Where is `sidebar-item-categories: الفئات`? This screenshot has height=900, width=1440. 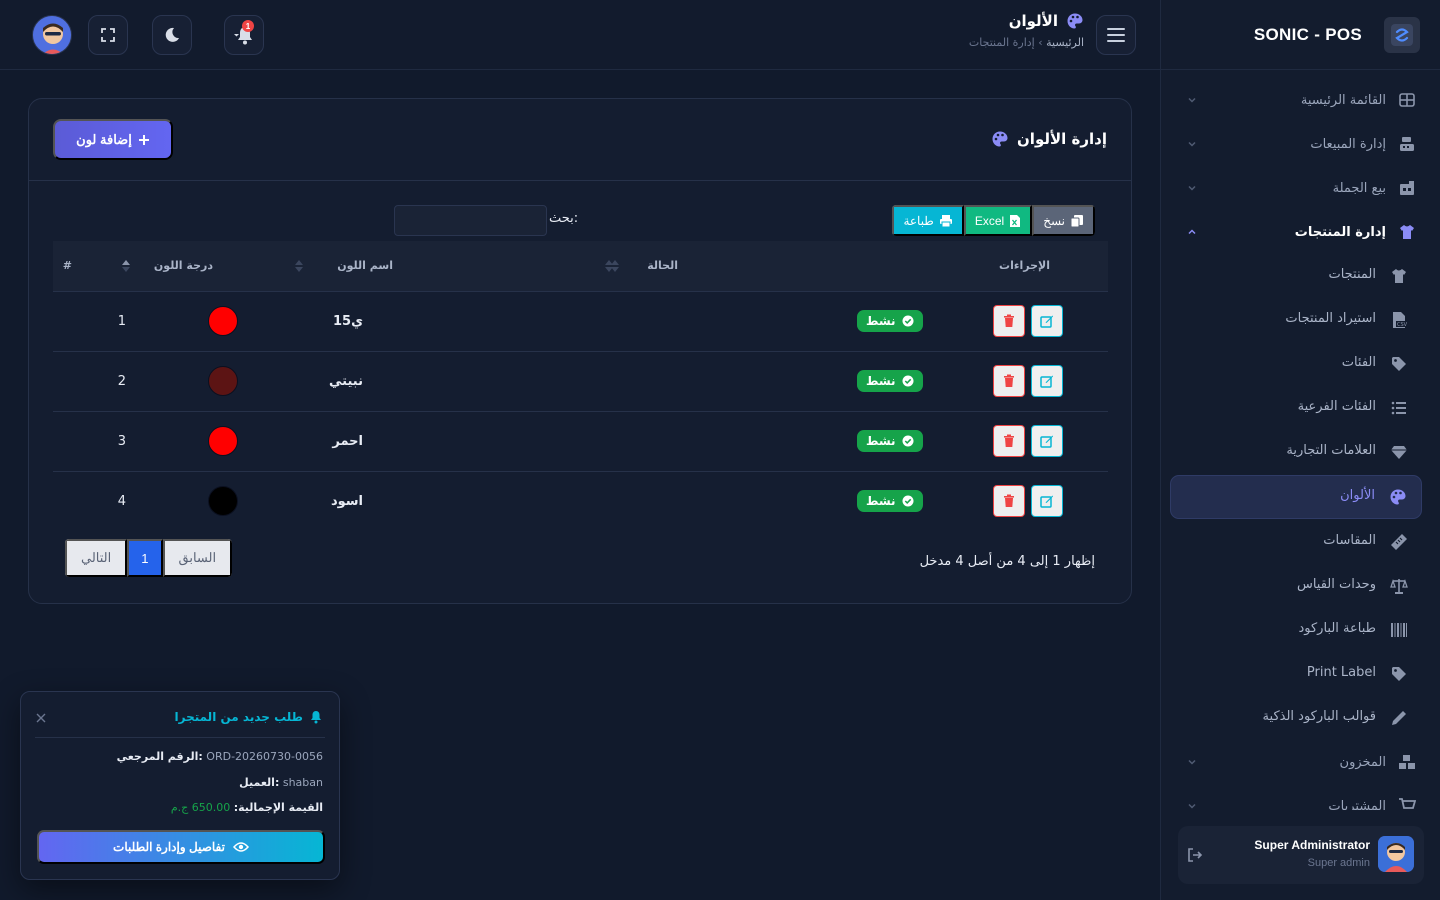
sidebar-item-categories: الفئات is located at coordinates (1300, 364).